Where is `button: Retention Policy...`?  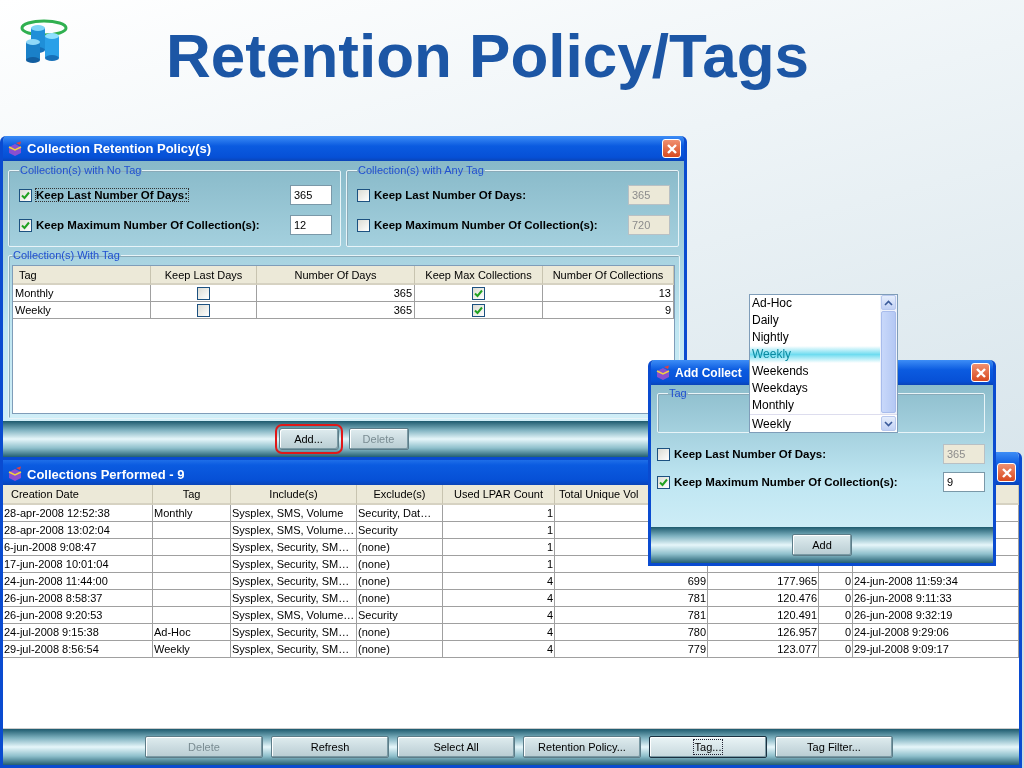
button: Retention Policy... is located at coordinates (582, 747).